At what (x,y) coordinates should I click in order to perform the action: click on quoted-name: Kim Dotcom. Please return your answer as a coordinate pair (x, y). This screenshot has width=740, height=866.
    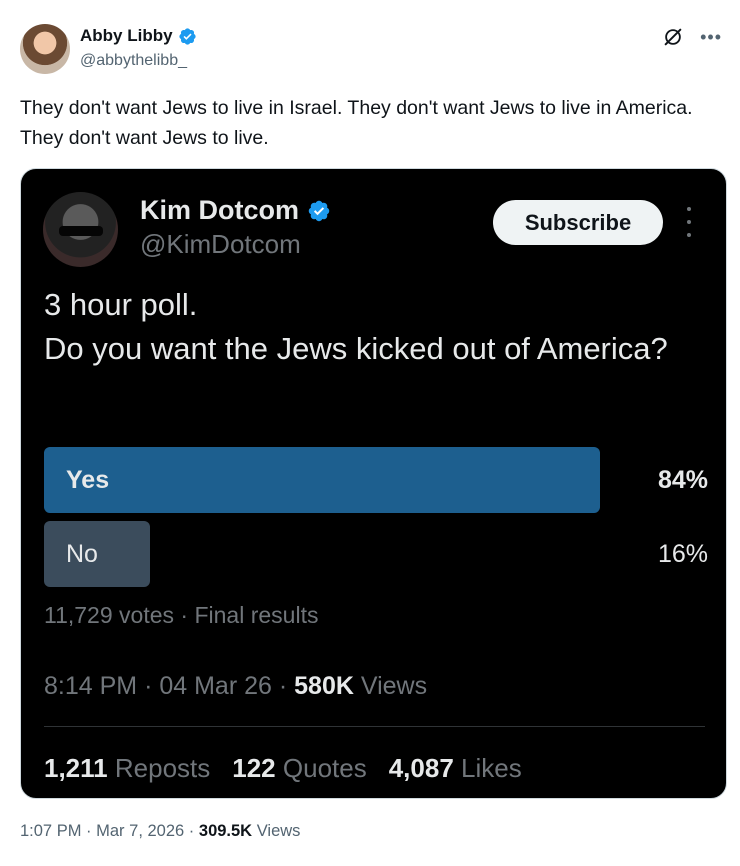
    Looking at the image, I should click on (219, 210).